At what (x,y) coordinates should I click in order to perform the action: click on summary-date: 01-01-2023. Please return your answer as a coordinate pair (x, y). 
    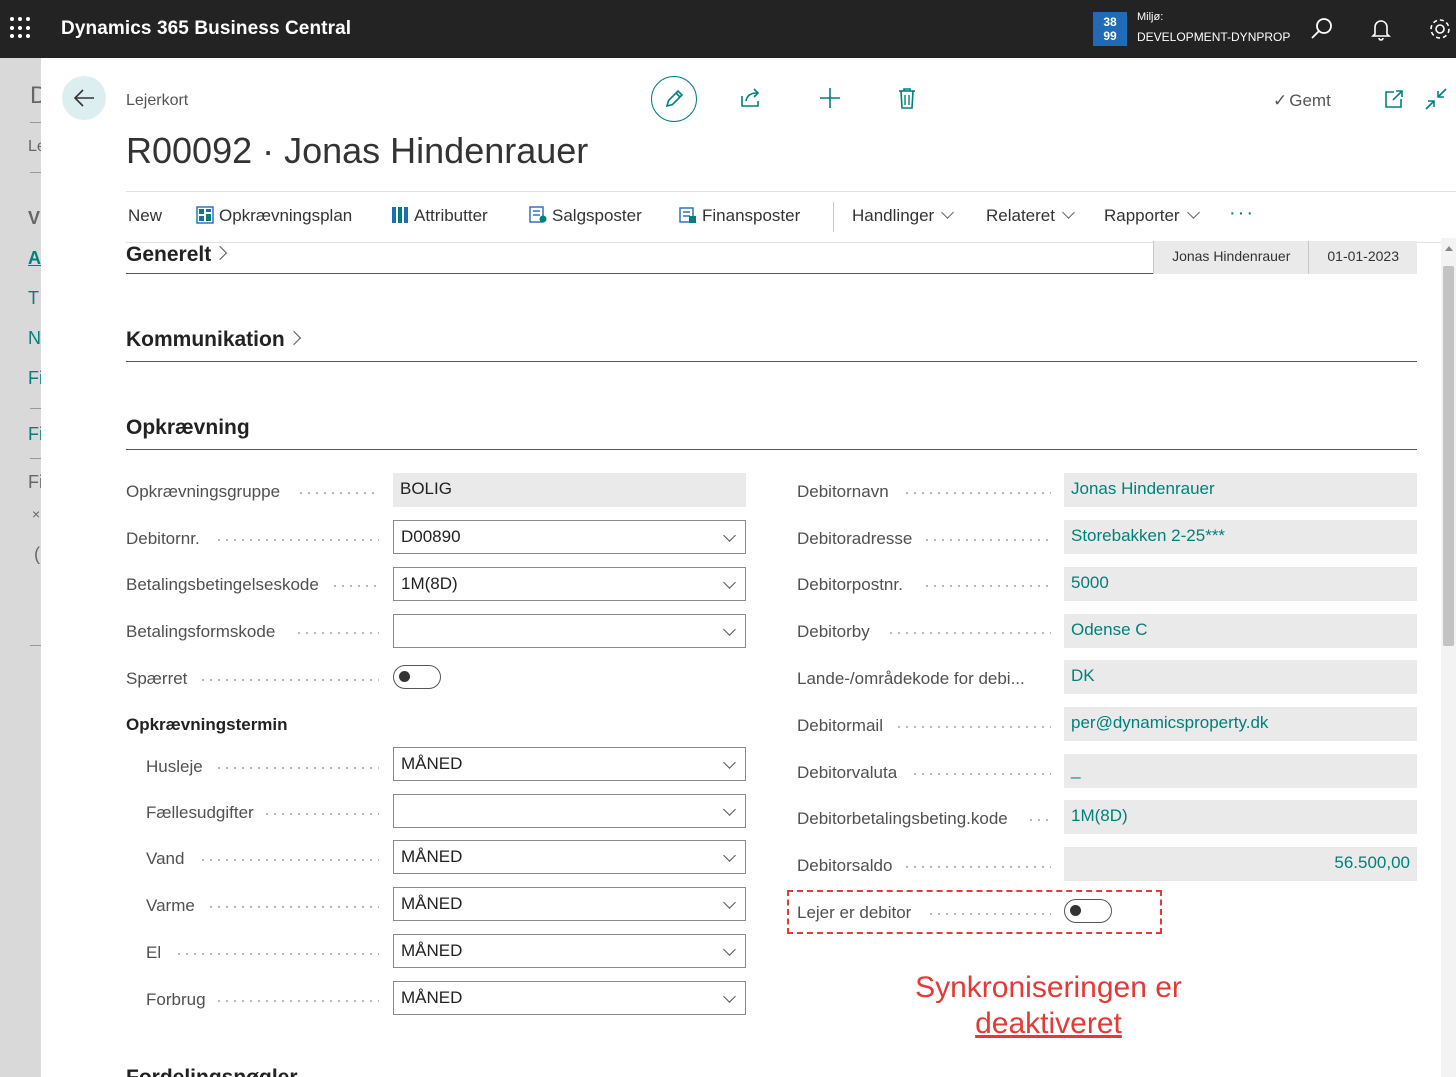
    Looking at the image, I should click on (1362, 257).